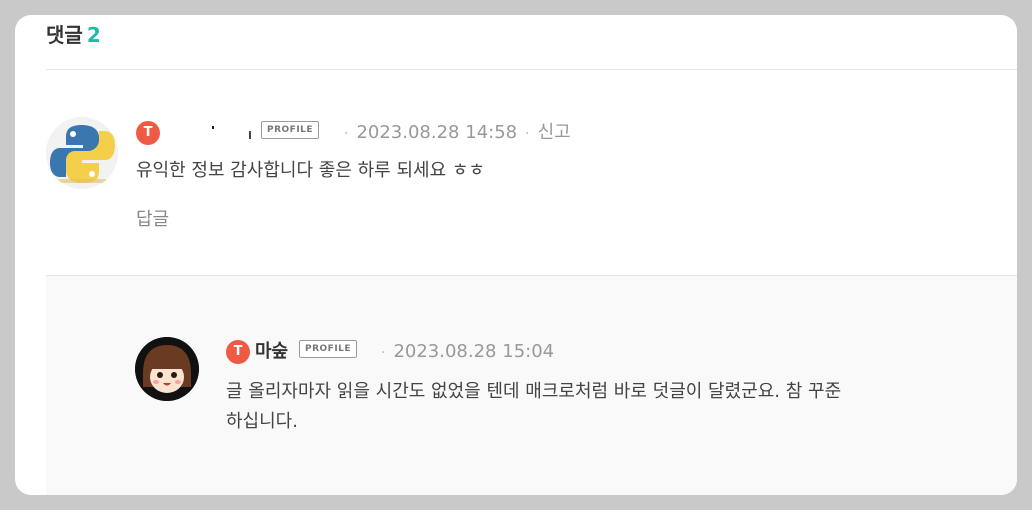 This screenshot has width=1032, height=510. I want to click on divider, so click(531, 69).